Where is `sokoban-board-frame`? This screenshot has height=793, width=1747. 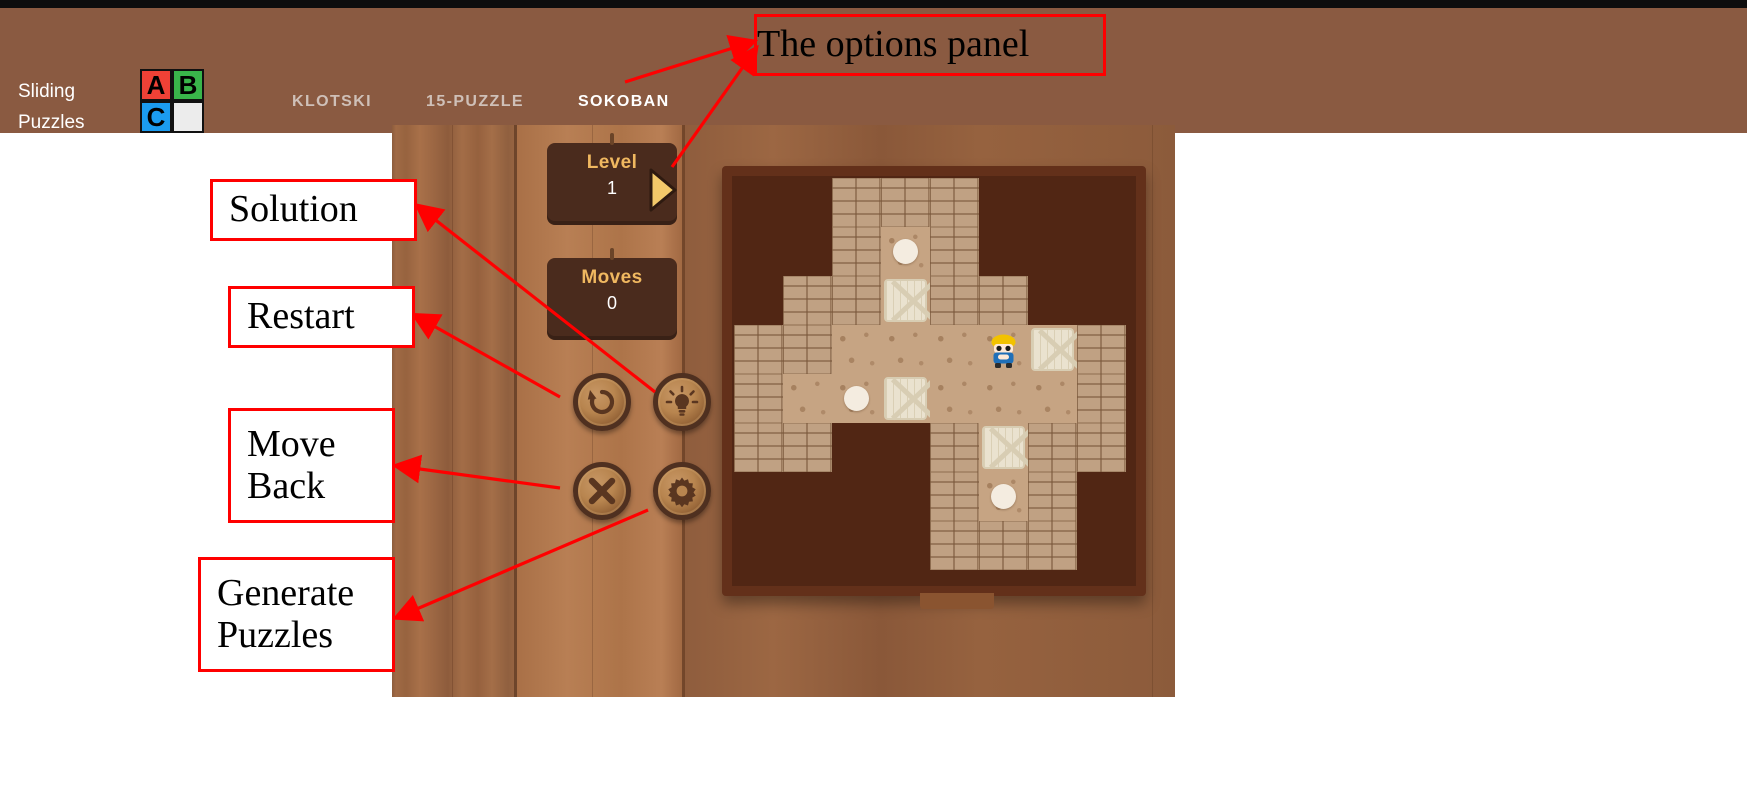 sokoban-board-frame is located at coordinates (934, 381).